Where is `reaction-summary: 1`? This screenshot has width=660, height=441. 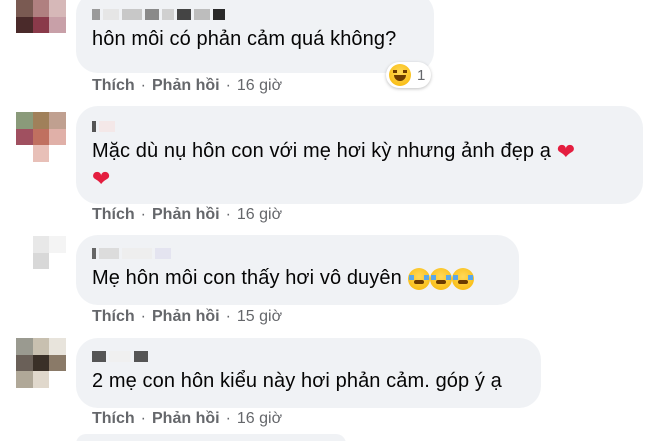
reaction-summary: 1 is located at coordinates (409, 75).